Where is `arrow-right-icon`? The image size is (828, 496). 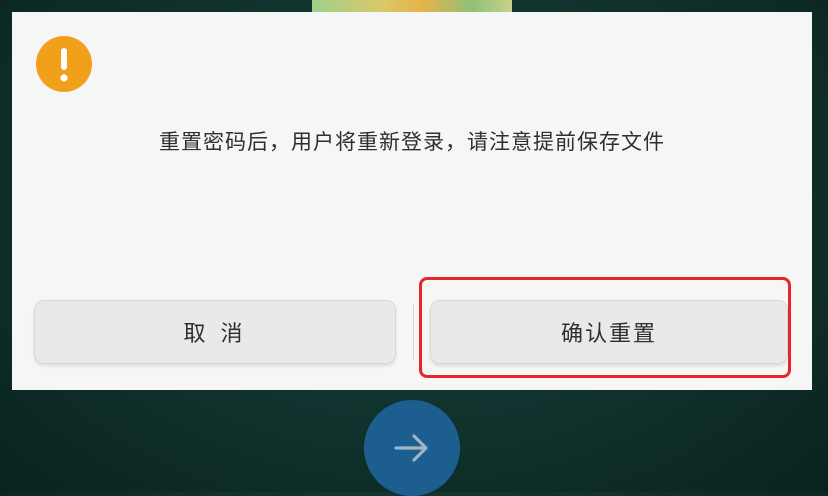 arrow-right-icon is located at coordinates (411, 448).